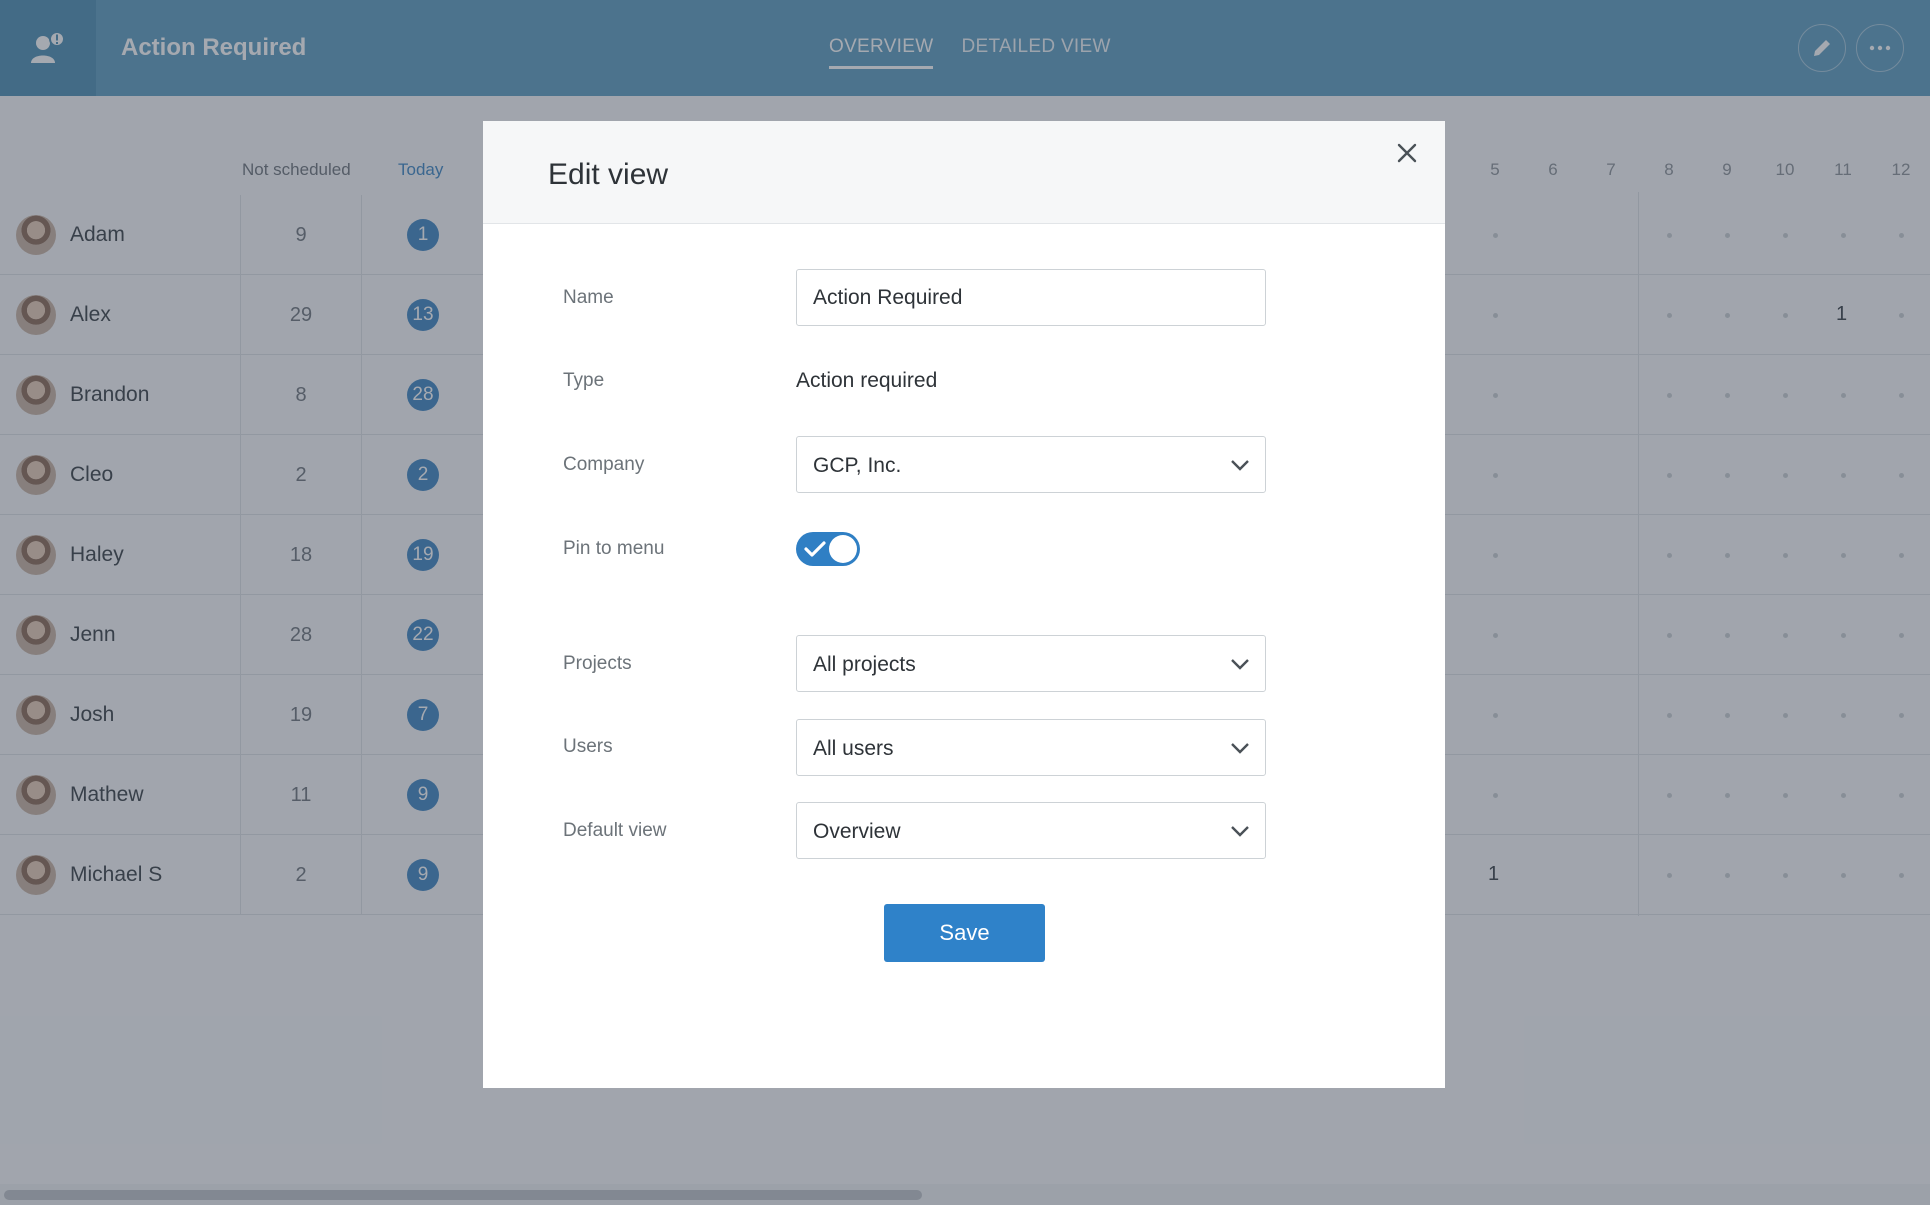 Image resolution: width=1930 pixels, height=1205 pixels. Describe the element at coordinates (614, 548) in the screenshot. I see `pin-to-menu-label: Pin to menu` at that location.